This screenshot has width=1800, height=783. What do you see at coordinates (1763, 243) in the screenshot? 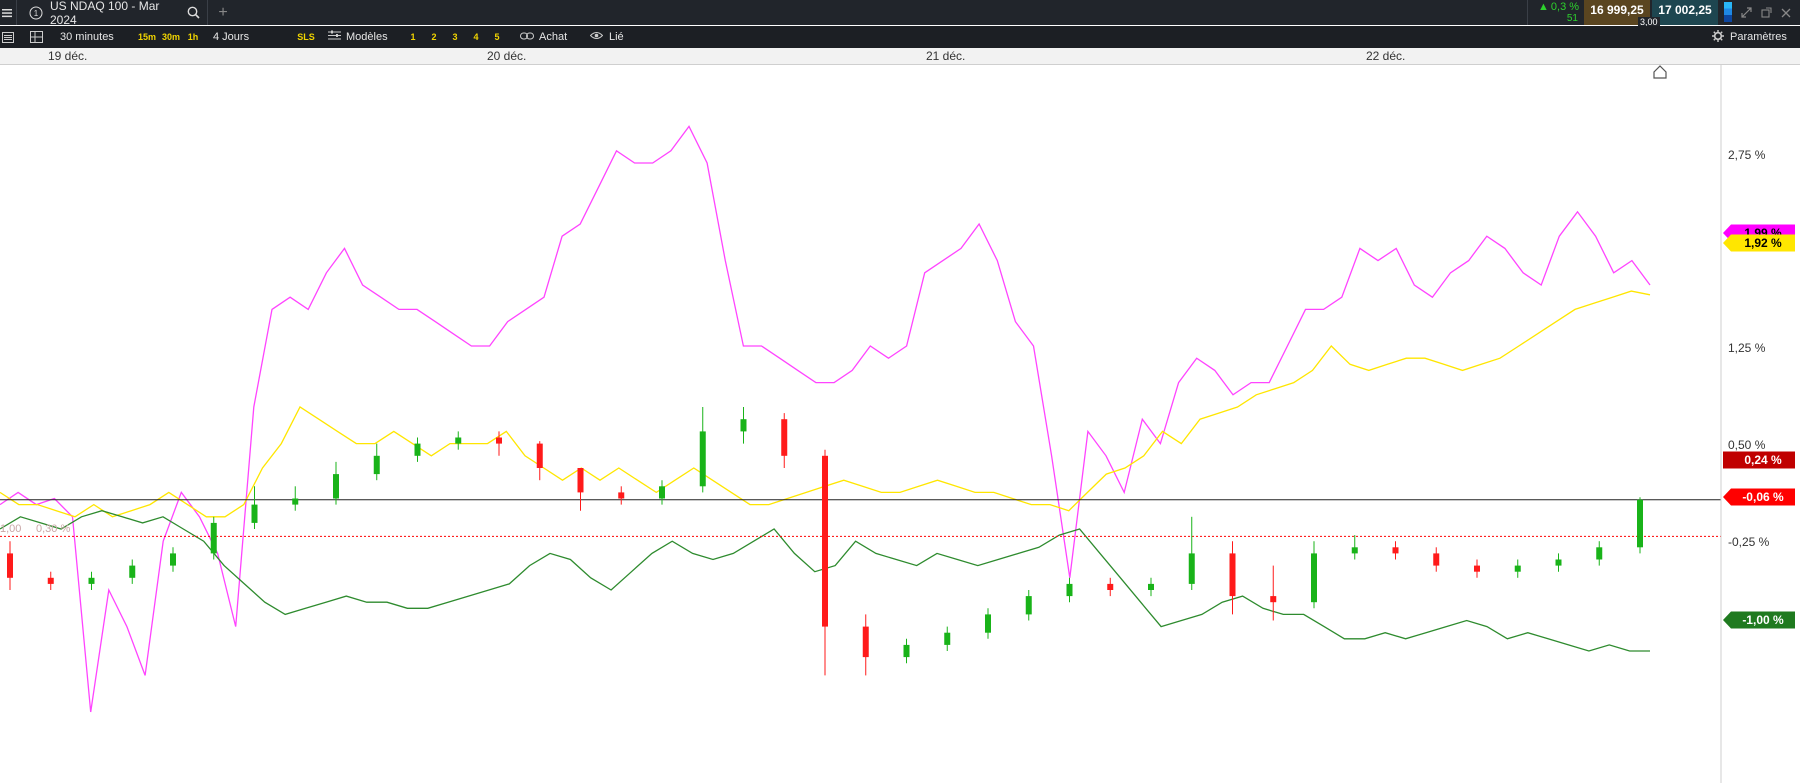
I see `series-badge-label: 1,92 %` at bounding box center [1763, 243].